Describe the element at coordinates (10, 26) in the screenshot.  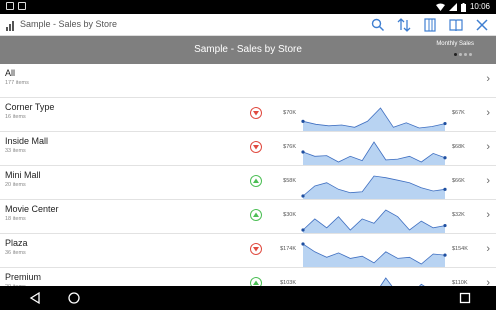
I see `app-logo-icon` at that location.